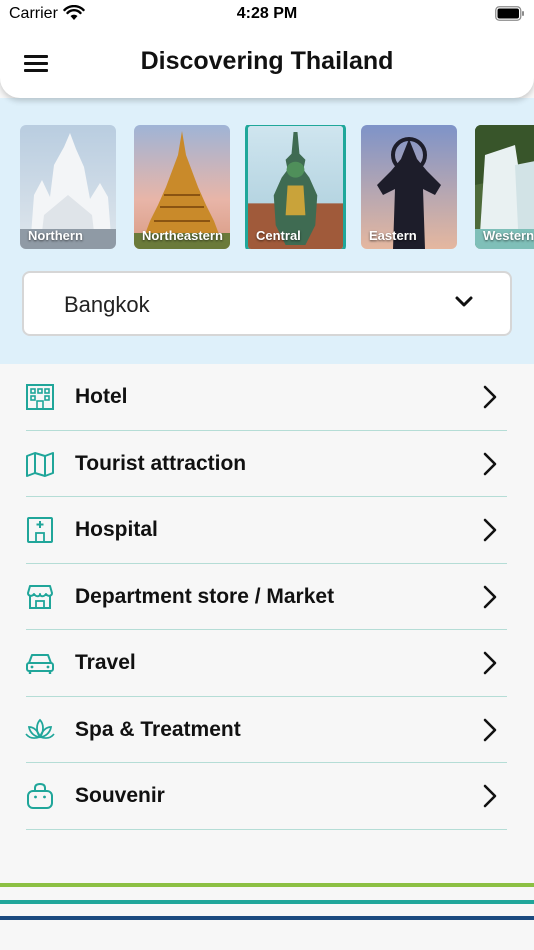 The width and height of the screenshot is (534, 950). What do you see at coordinates (267, 918) in the screenshot?
I see `footer-stripe-navy` at bounding box center [267, 918].